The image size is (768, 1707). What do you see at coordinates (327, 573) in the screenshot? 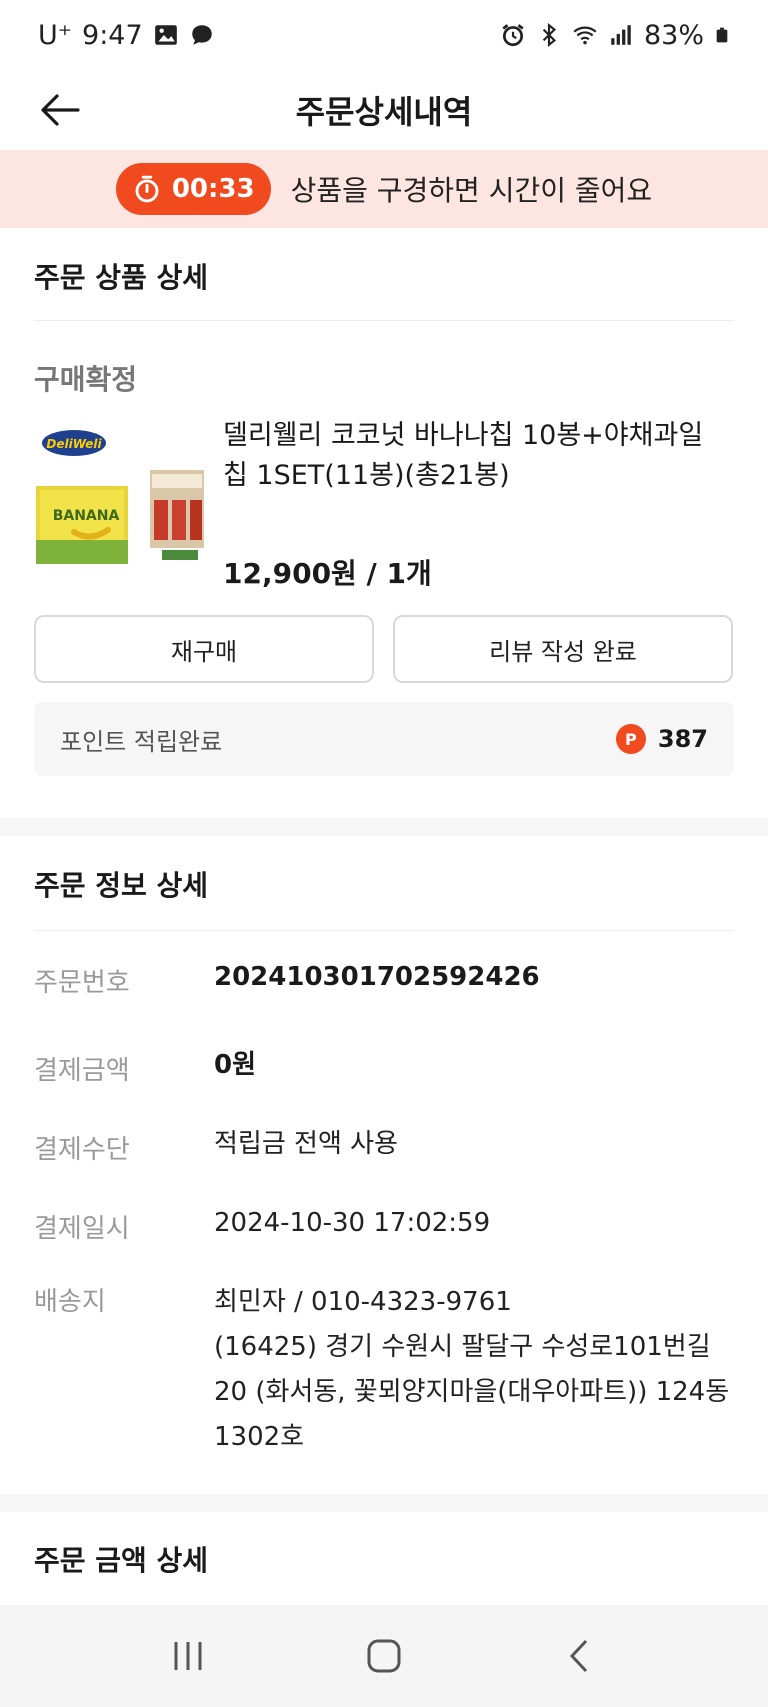
I see `product-price: 12,900원 / 1개` at bounding box center [327, 573].